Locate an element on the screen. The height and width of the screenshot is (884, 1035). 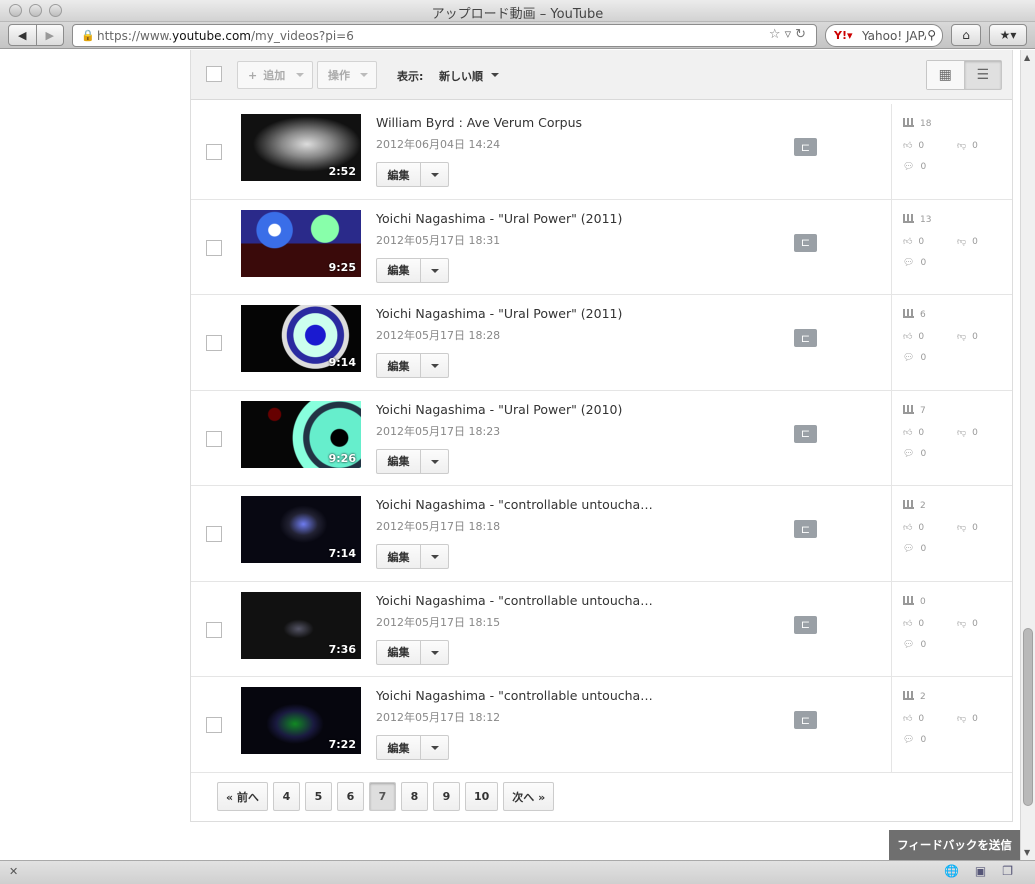
views-icon is located at coordinates (908, 122).